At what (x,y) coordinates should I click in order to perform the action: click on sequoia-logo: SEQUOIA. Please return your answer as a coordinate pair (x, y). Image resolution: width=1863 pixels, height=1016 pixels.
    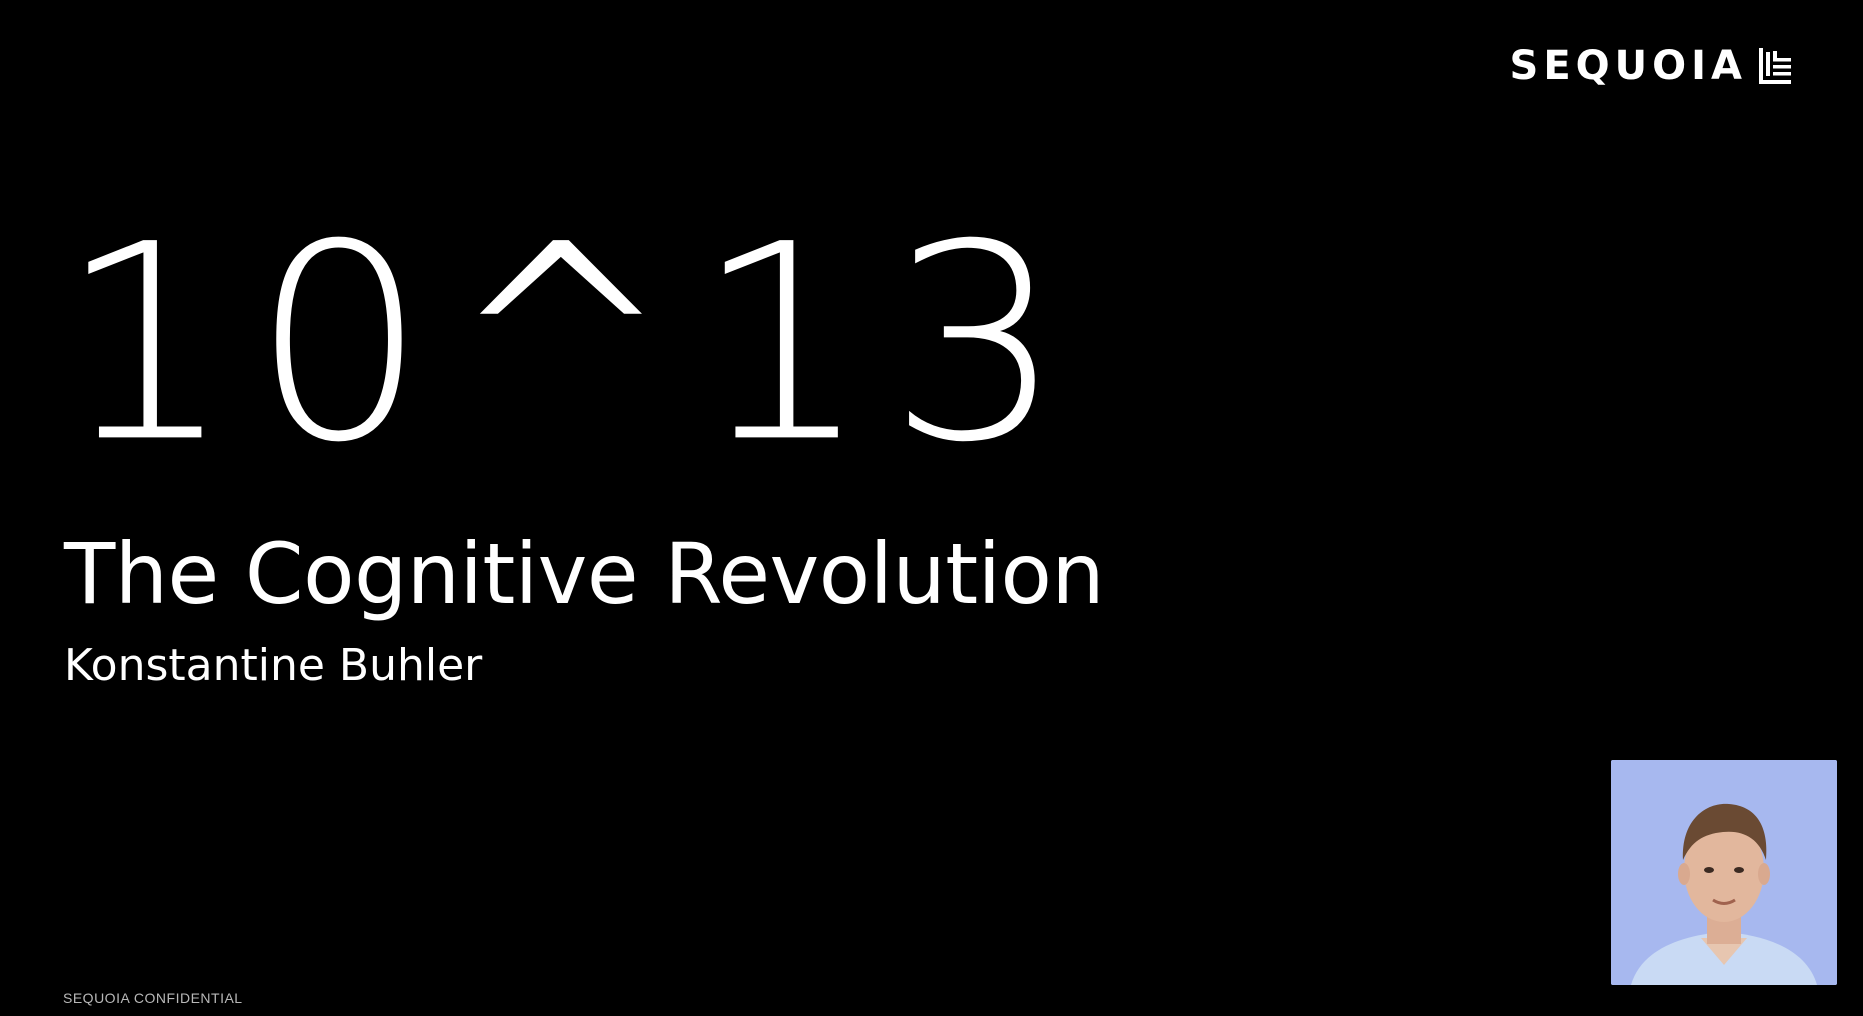
    Looking at the image, I should click on (1650, 66).